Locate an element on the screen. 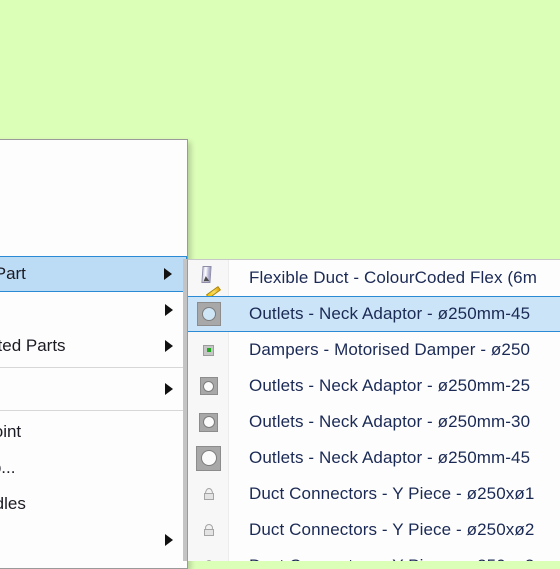 This screenshot has height=569, width=560. list-item: Flexible Duct - ColourCoded Flex (6m is located at coordinates (374, 278).